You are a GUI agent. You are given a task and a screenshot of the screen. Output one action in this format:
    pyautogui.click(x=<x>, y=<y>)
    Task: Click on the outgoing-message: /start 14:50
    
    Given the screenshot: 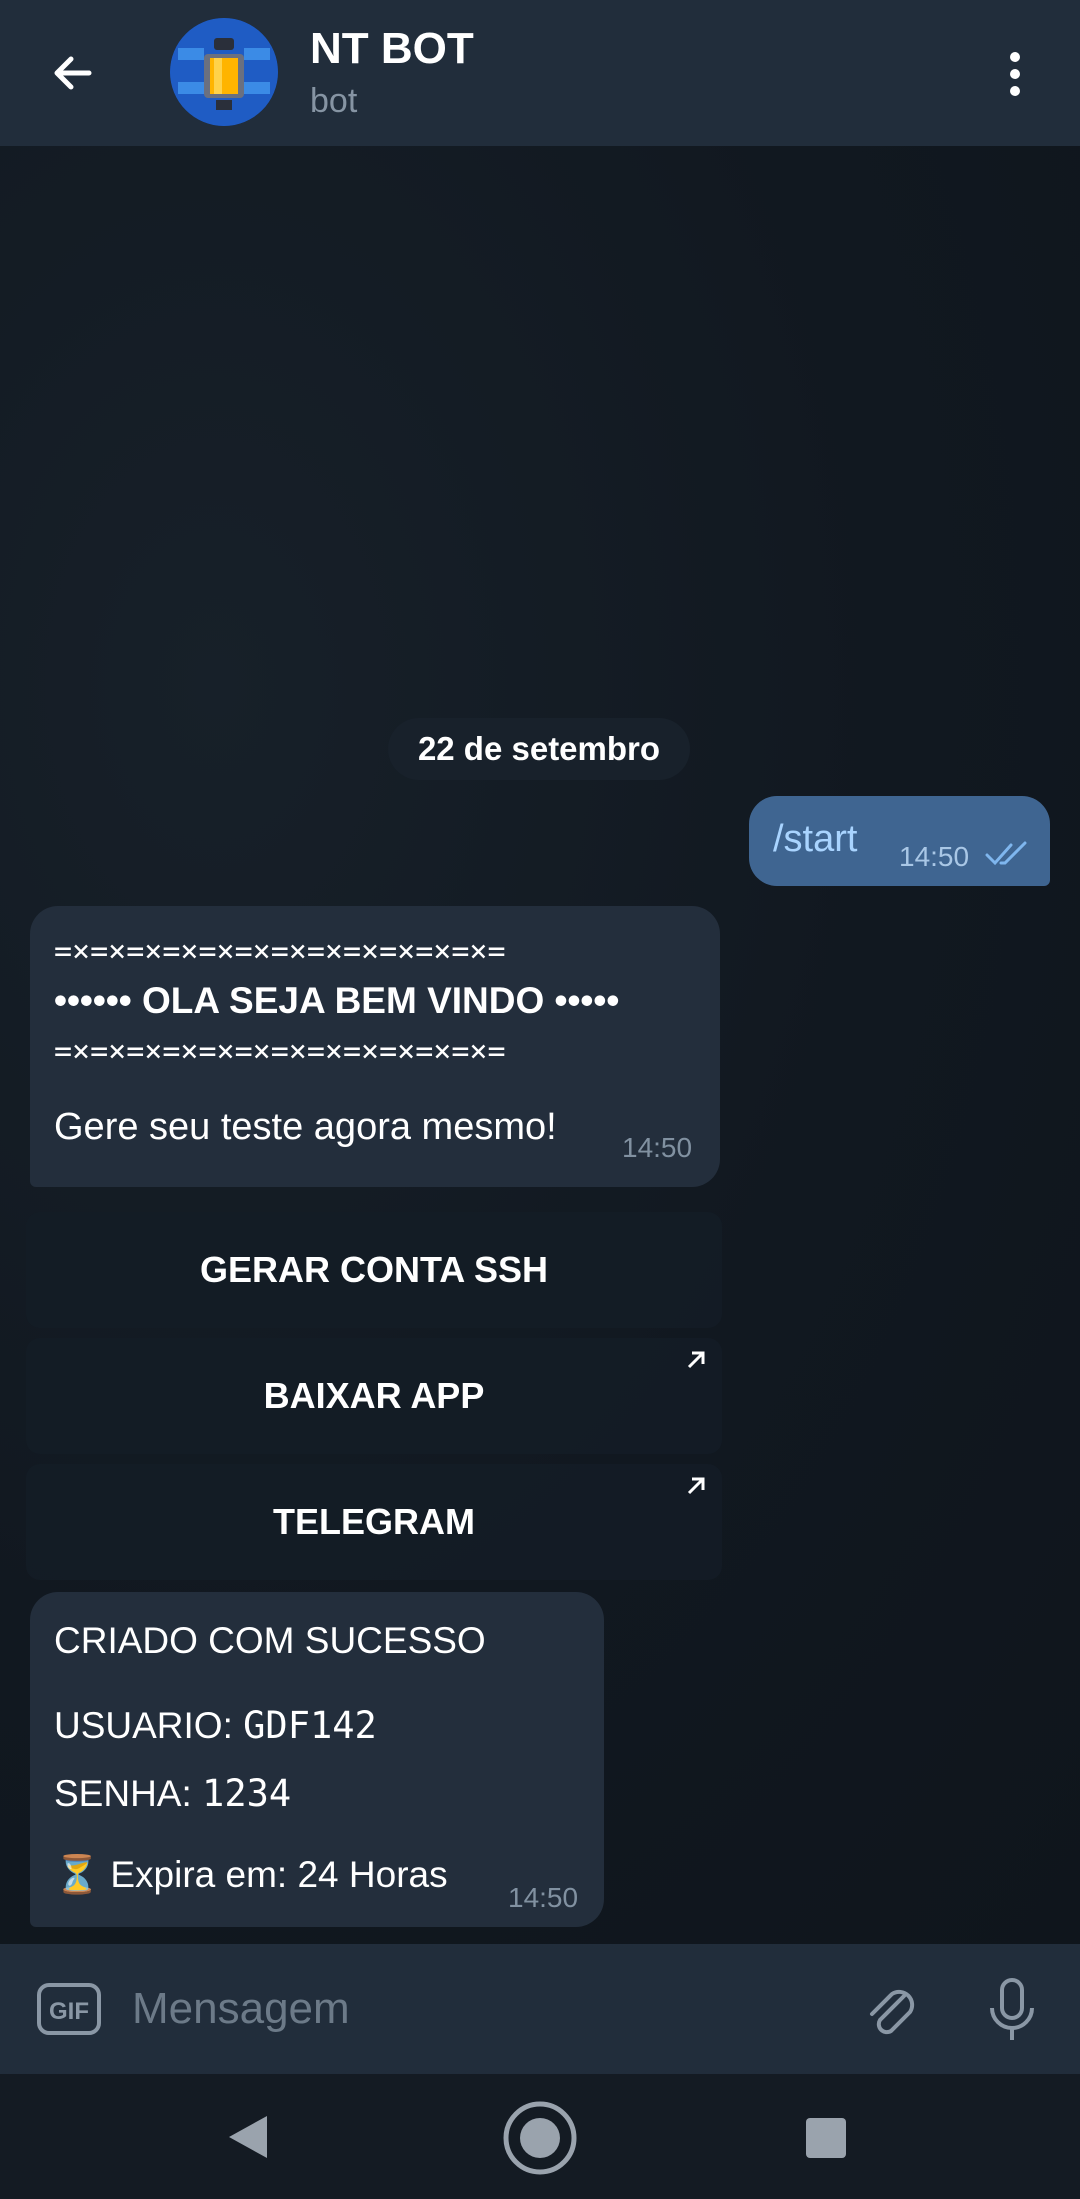 What is the action you would take?
    pyautogui.click(x=899, y=841)
    